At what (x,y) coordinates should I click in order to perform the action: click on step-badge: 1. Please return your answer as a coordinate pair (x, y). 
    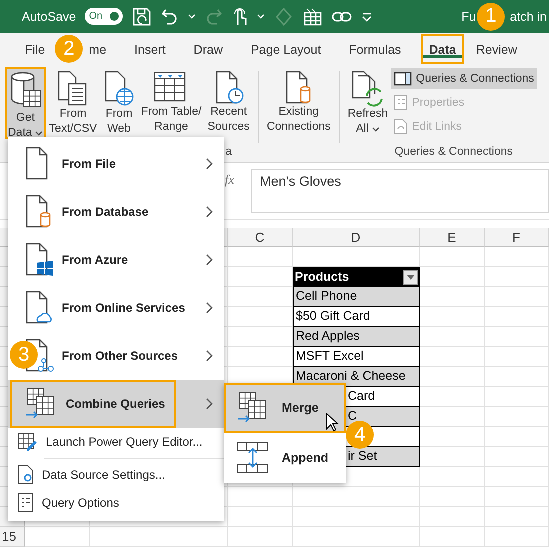
    Looking at the image, I should click on (491, 16).